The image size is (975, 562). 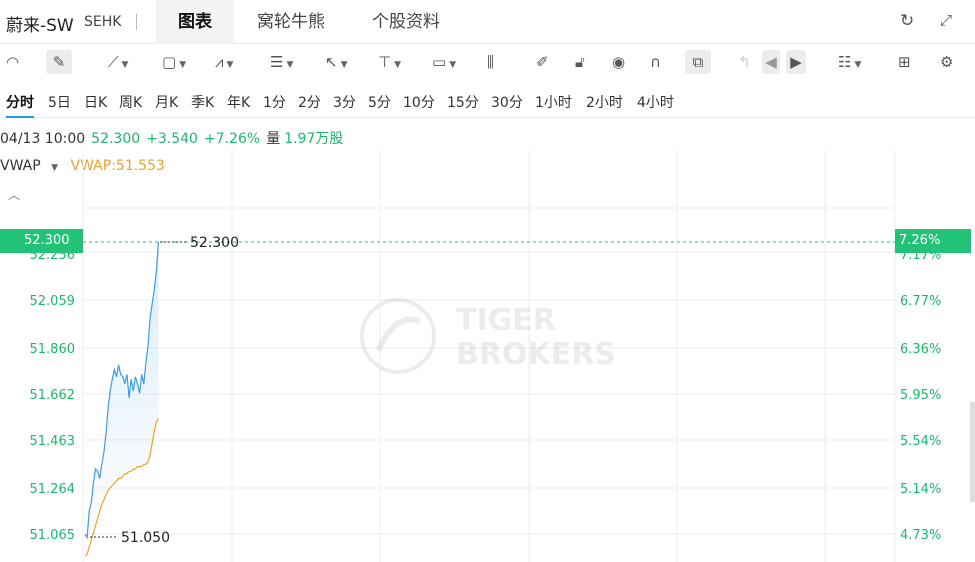 What do you see at coordinates (419, 102) in the screenshot?
I see `period-tab: 10分` at bounding box center [419, 102].